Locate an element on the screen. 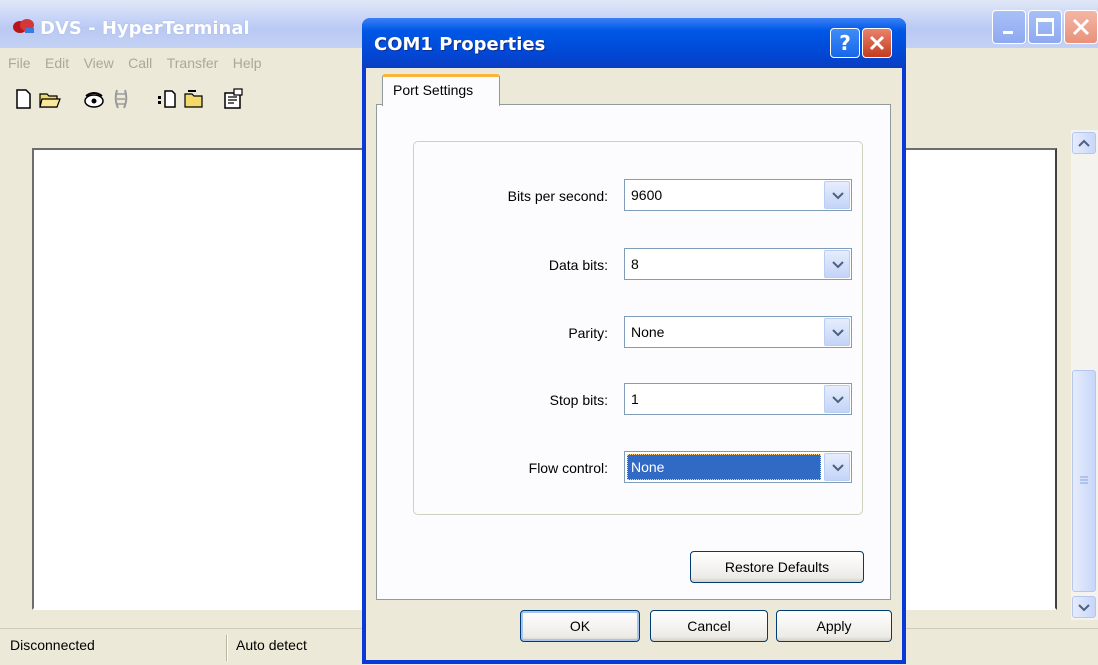 Image resolution: width=1098 pixels, height=665 pixels. status-connection: Disconnected is located at coordinates (52, 645).